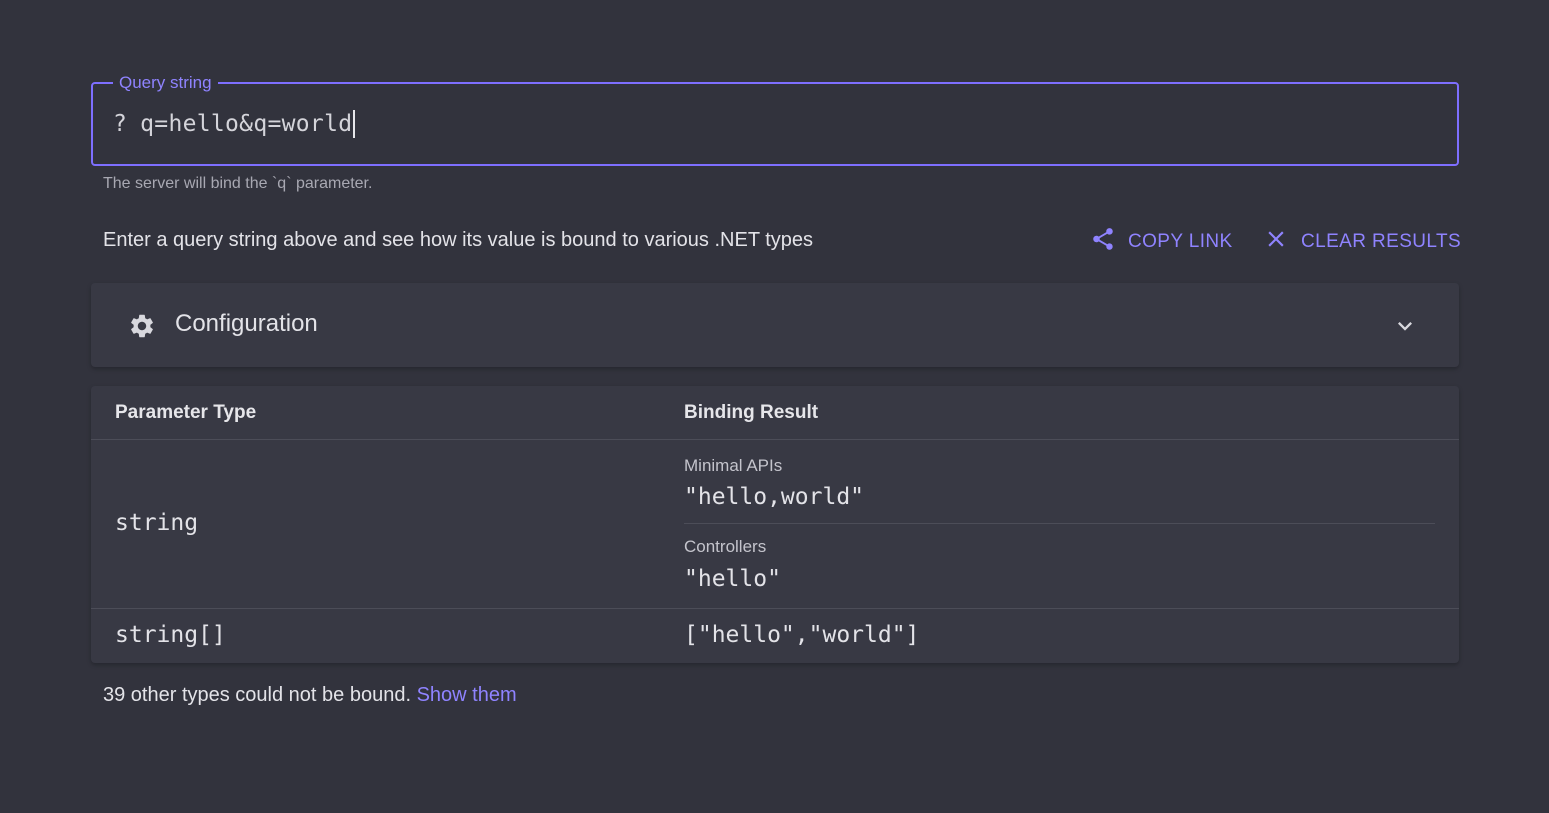 The image size is (1549, 813). Describe the element at coordinates (170, 635) in the screenshot. I see `parameter-type-cell: string[]` at that location.